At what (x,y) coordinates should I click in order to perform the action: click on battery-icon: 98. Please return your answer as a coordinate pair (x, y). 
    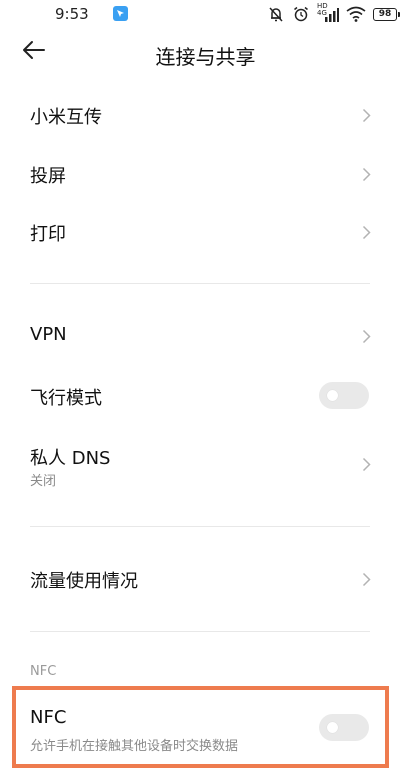
    Looking at the image, I should click on (386, 14).